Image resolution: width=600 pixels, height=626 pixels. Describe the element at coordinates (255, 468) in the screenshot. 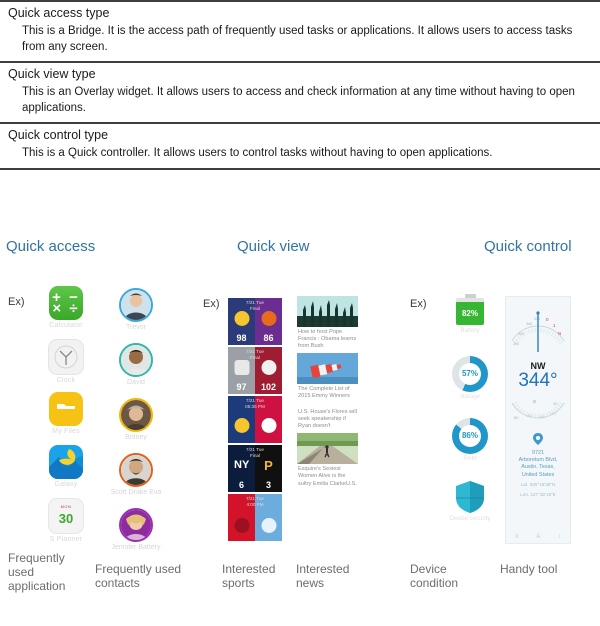

I see `sport-score-card: 7/21 Tue Final NY 6 P 3` at that location.